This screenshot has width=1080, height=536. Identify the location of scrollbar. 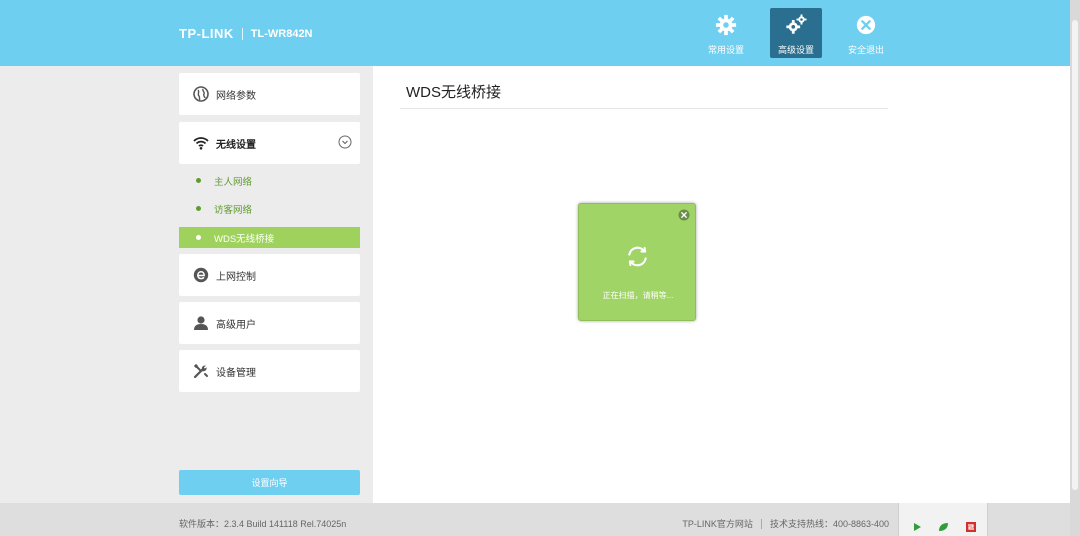
(1075, 268).